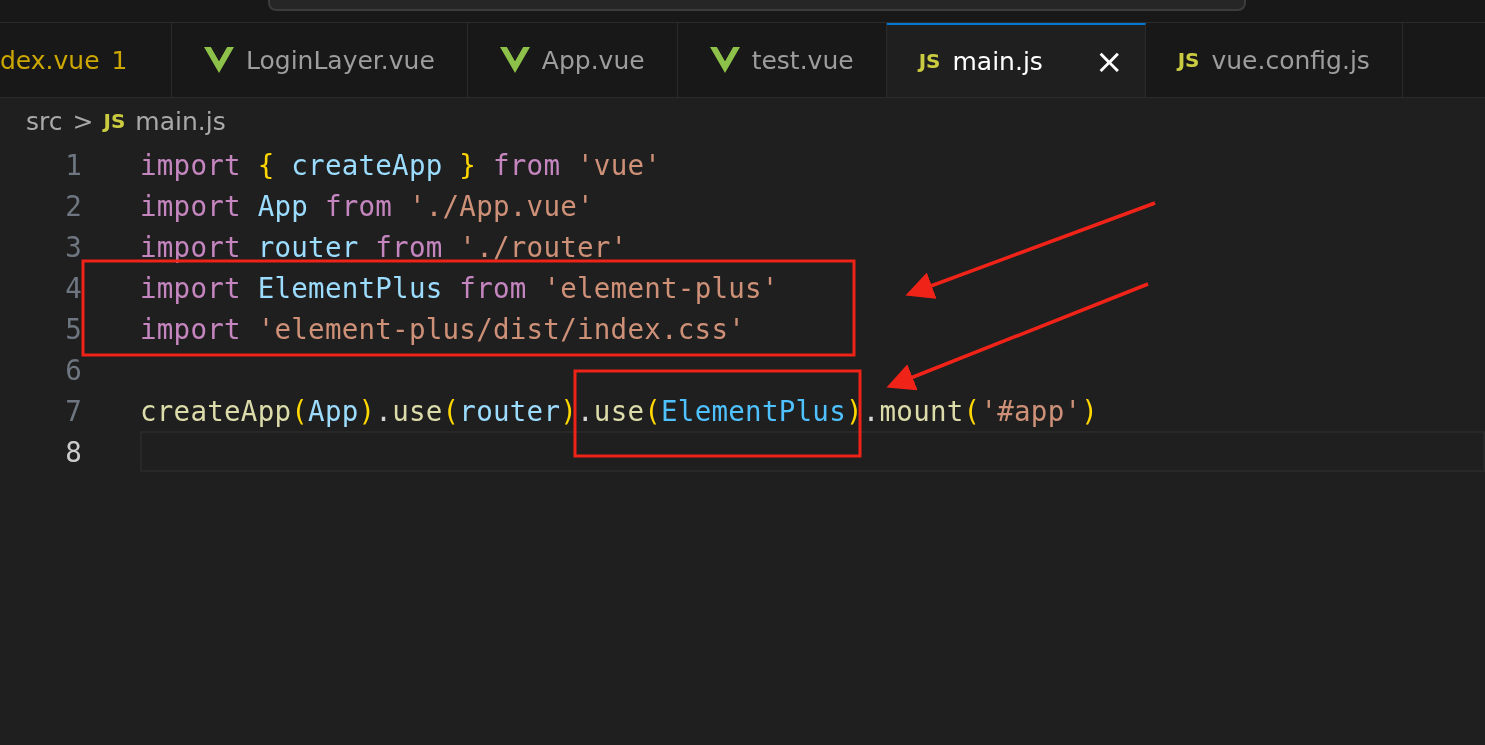  I want to click on close-icon: ×, so click(1109, 61).